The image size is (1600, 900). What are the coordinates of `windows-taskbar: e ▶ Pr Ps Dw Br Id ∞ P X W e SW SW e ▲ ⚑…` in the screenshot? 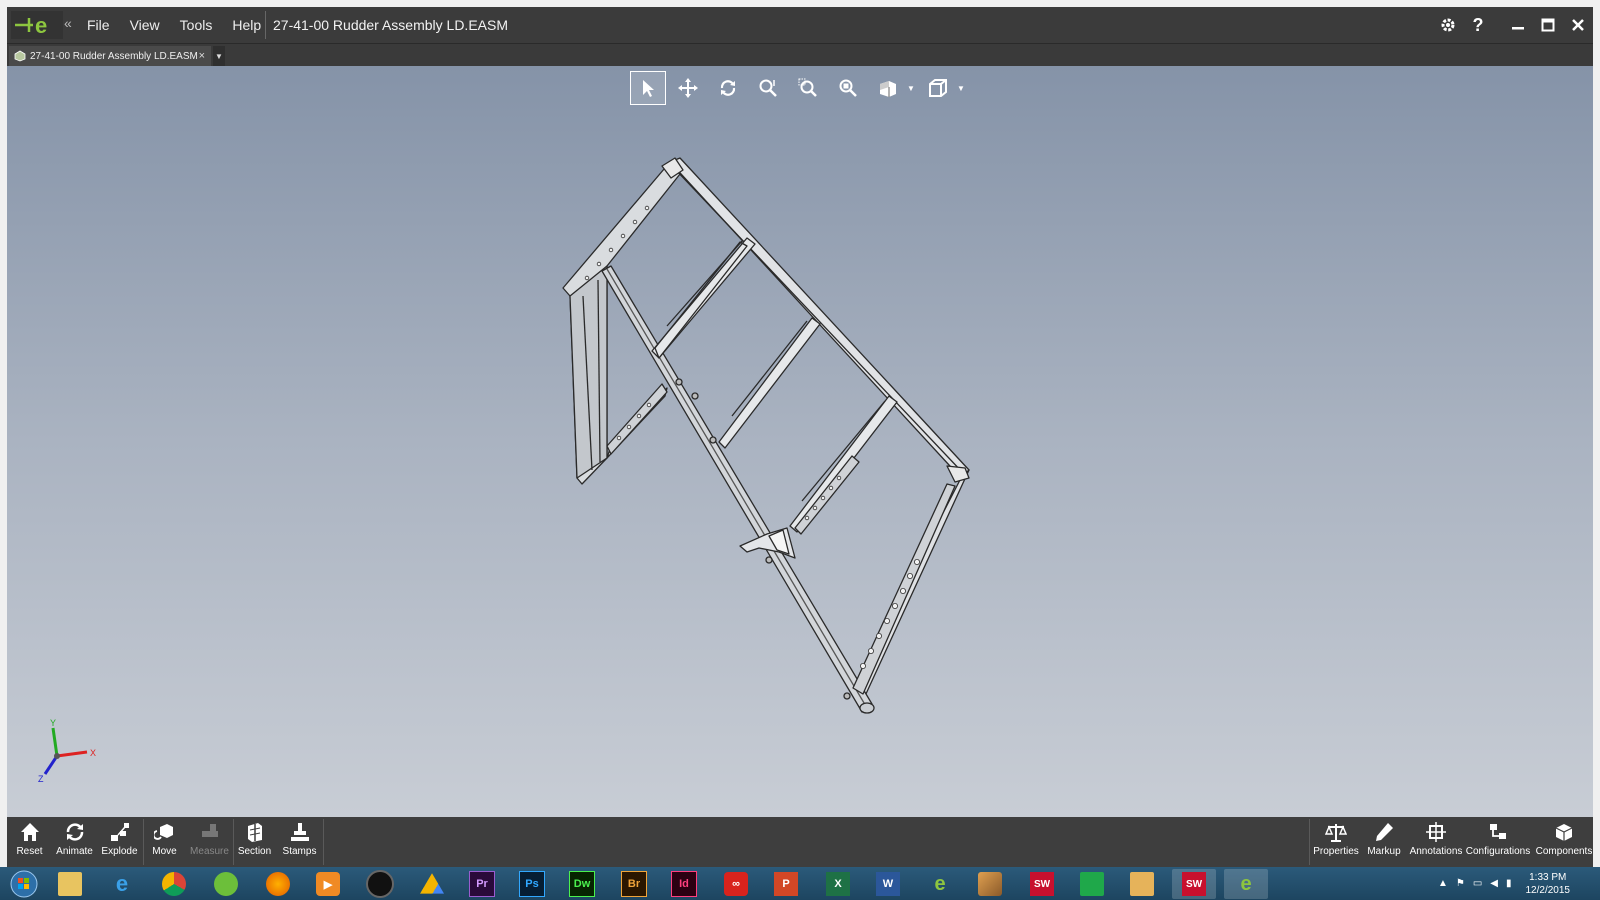 It's located at (800, 883).